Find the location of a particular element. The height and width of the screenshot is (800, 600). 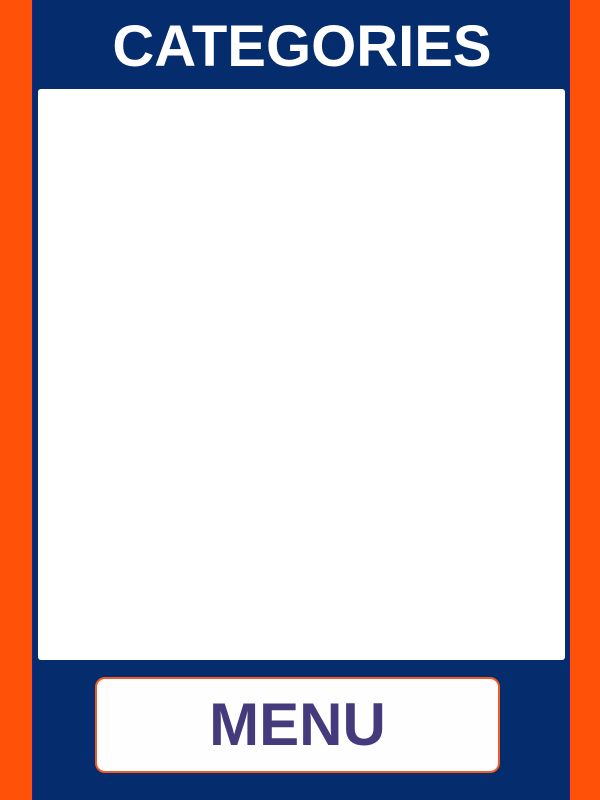

page-title: CATEGORIES is located at coordinates (302, 46).